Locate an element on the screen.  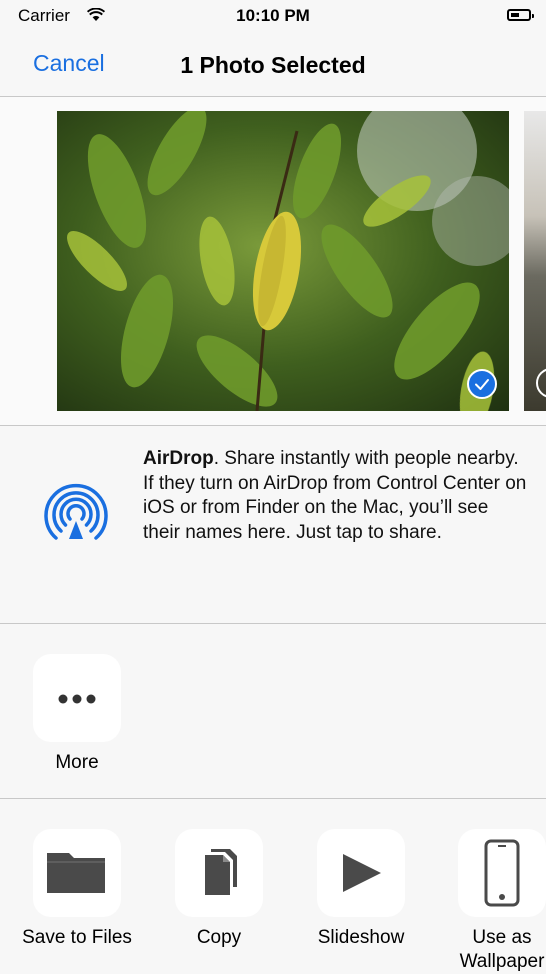
folder-icon is located at coordinates (76, 873).